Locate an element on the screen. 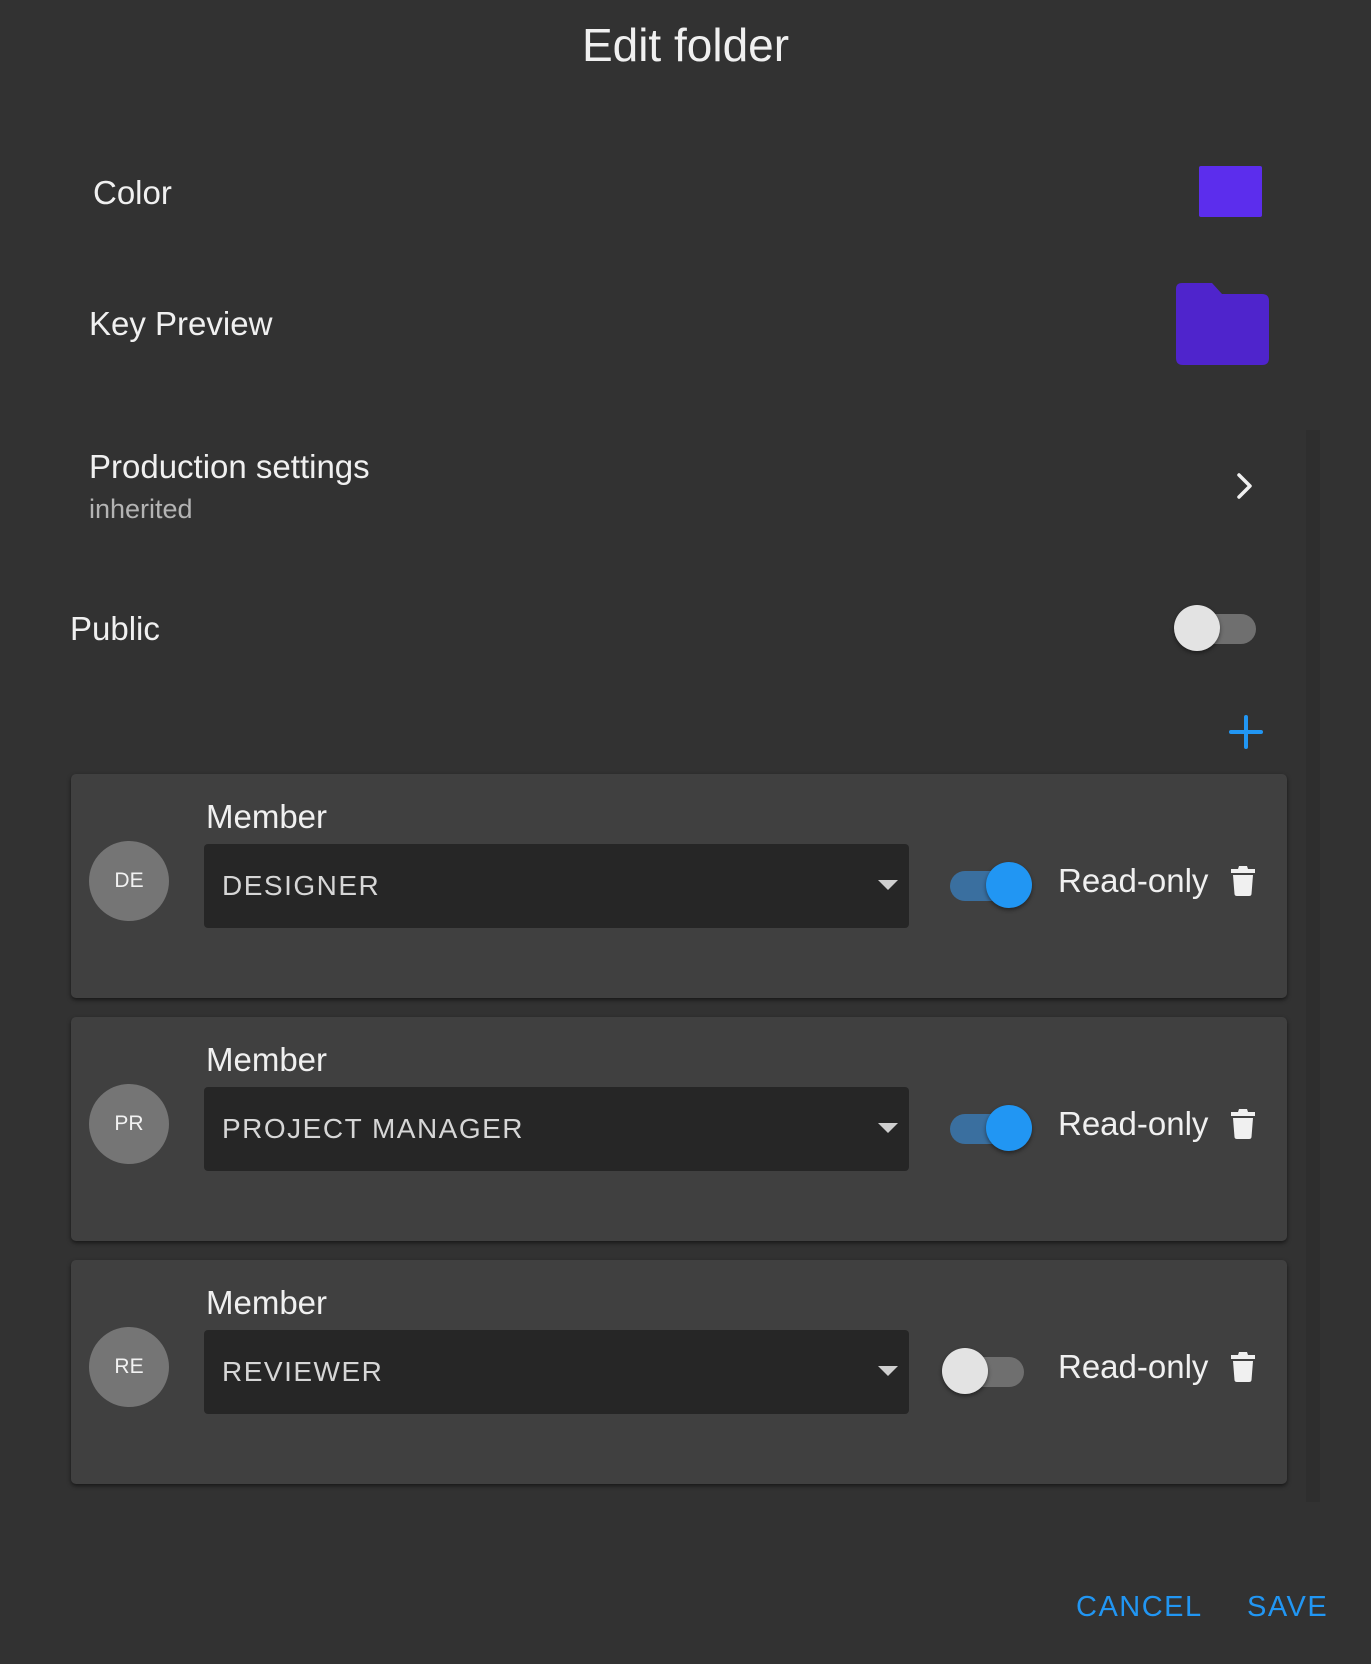  member-role-value: PROJECT MANAGER is located at coordinates (373, 1128).